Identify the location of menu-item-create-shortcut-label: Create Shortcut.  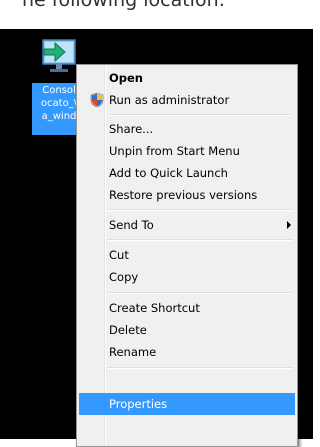
(154, 308).